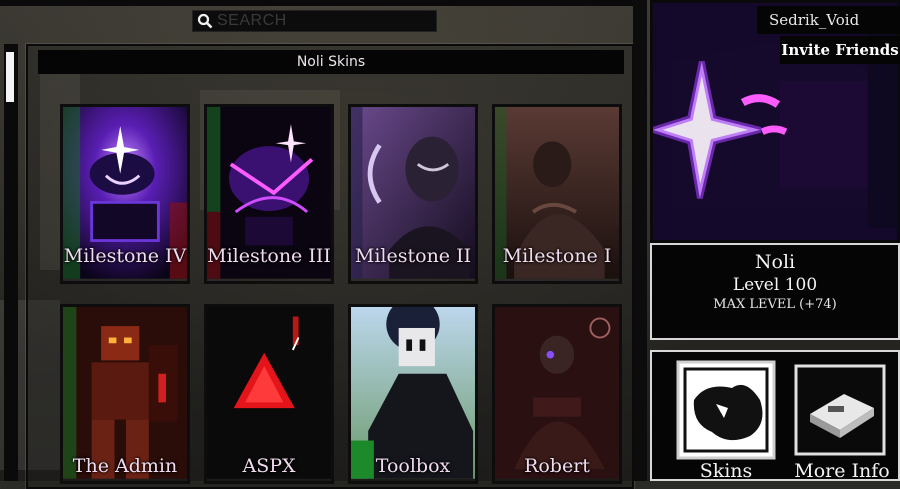 The width and height of the screenshot is (900, 489). What do you see at coordinates (842, 471) in the screenshot?
I see `more-info-button-label: More Info` at bounding box center [842, 471].